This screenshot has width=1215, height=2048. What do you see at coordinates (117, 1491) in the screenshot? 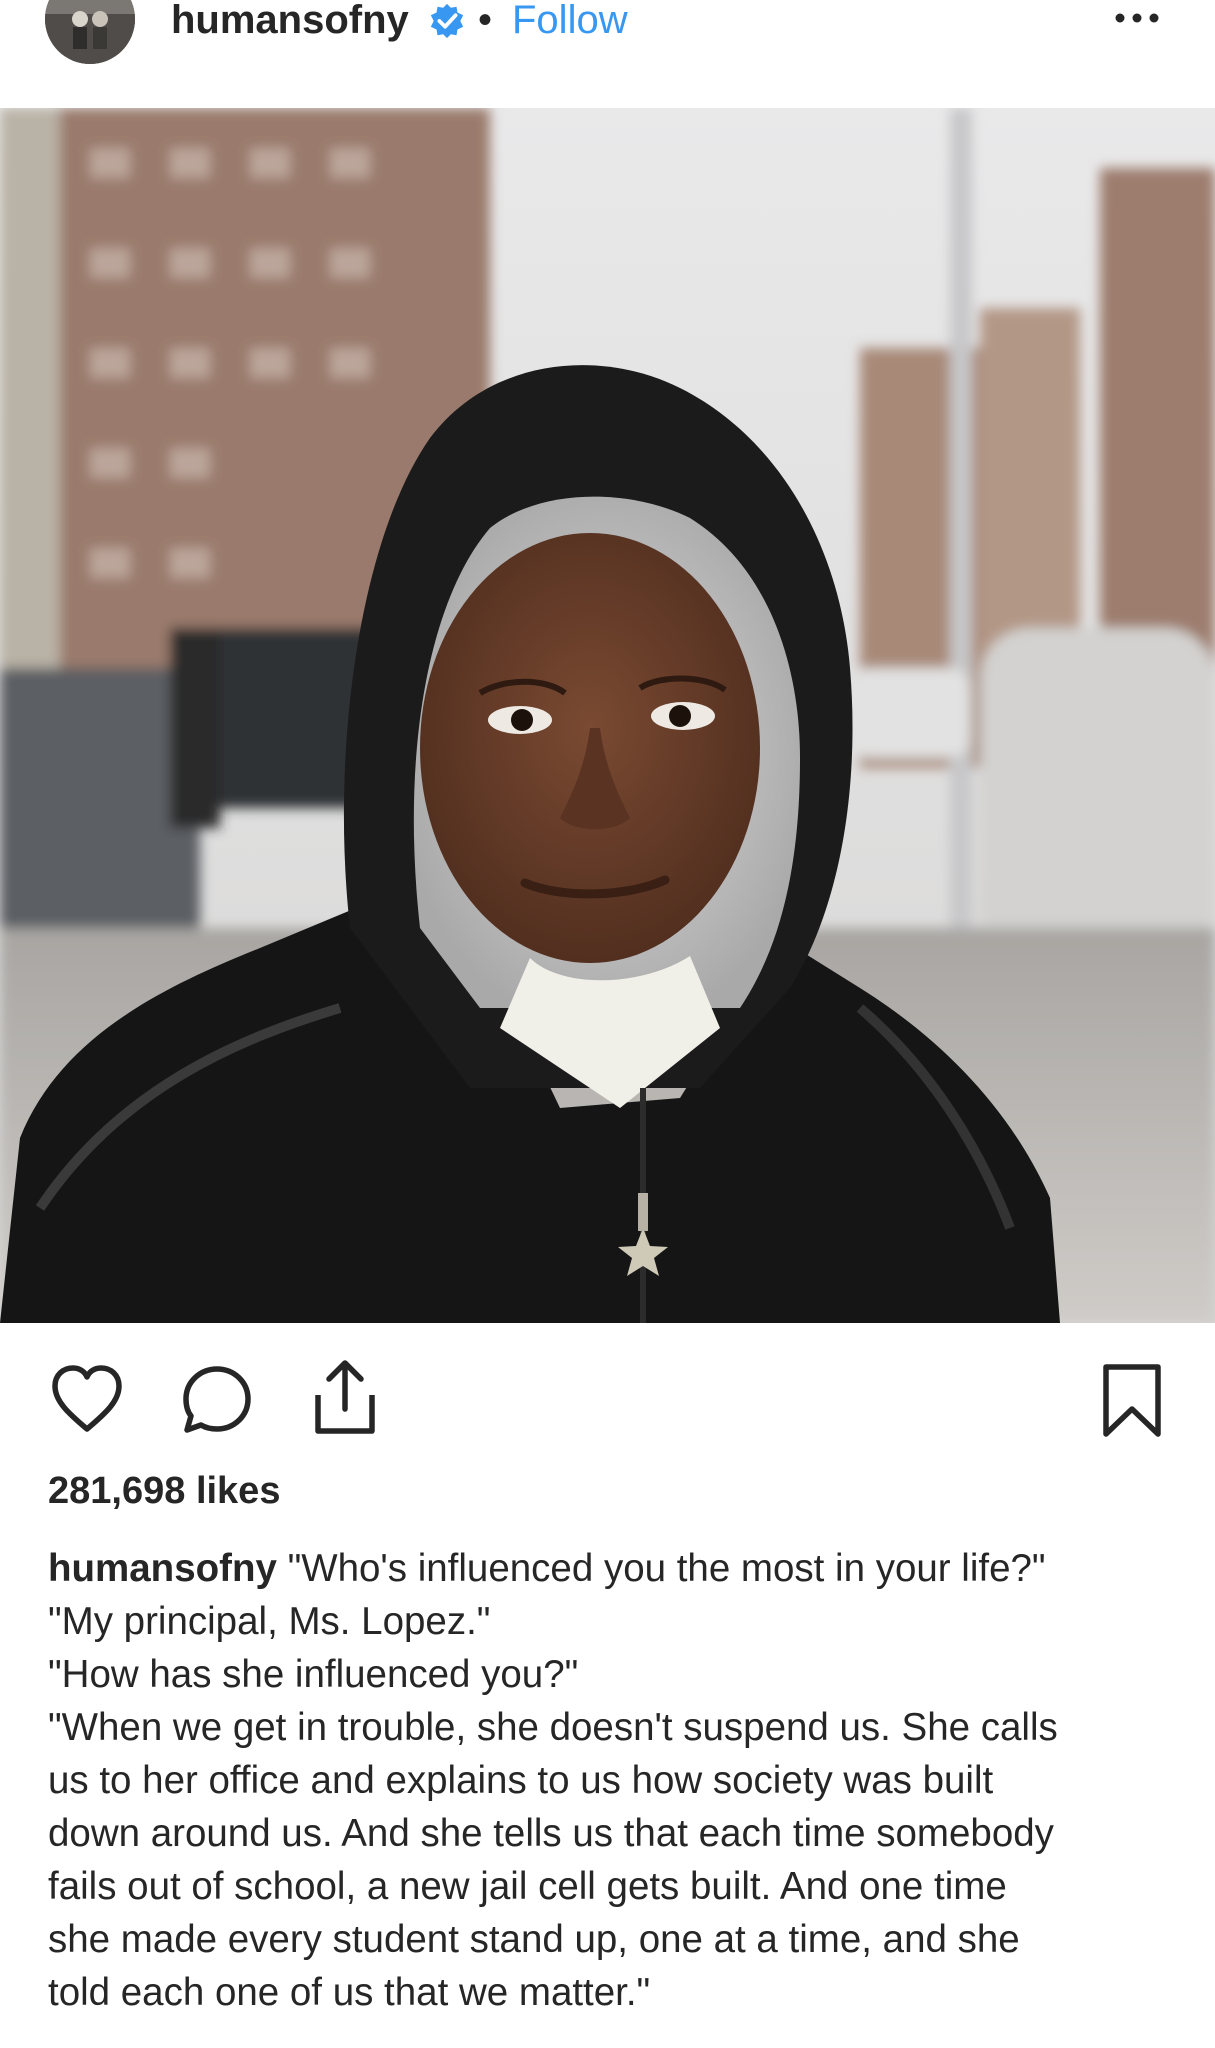
I see `likes-number: 281,698` at bounding box center [117, 1491].